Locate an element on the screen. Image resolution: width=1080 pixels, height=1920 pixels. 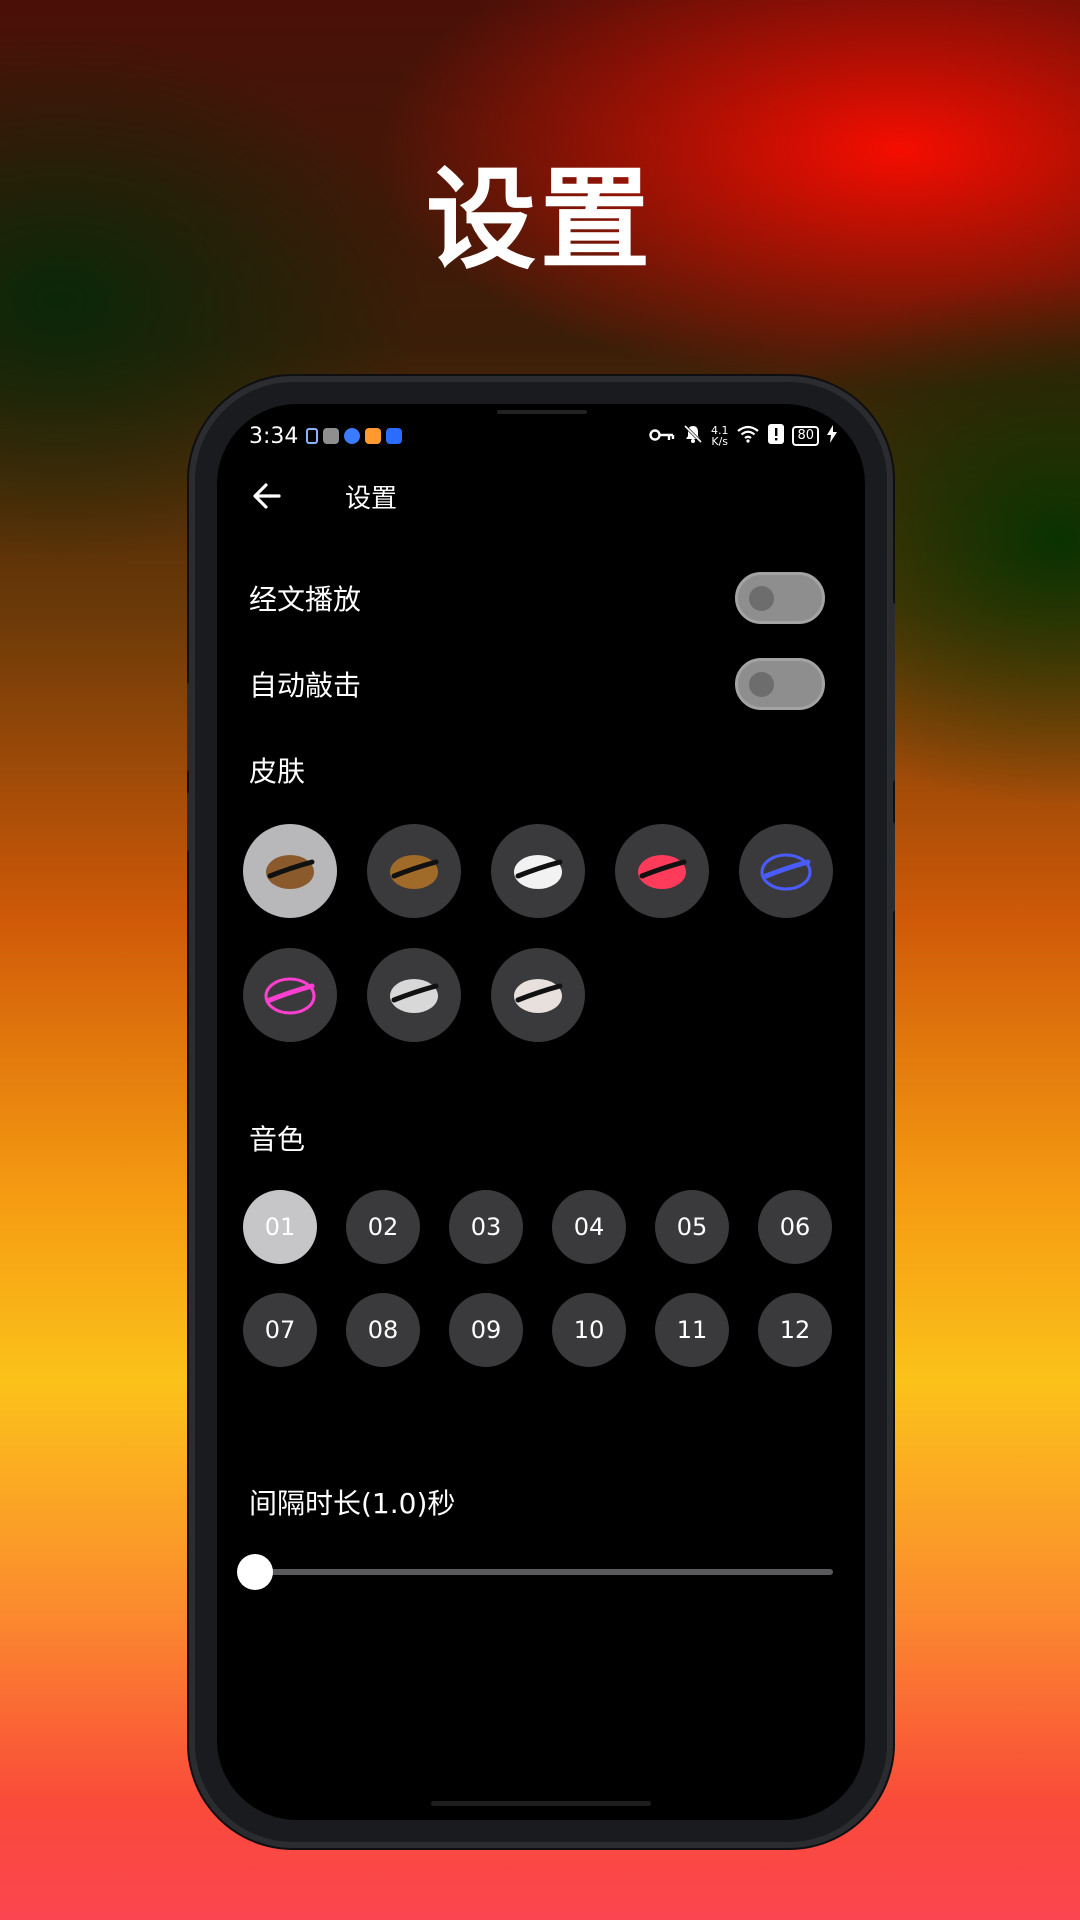
back-button is located at coordinates (267, 496).